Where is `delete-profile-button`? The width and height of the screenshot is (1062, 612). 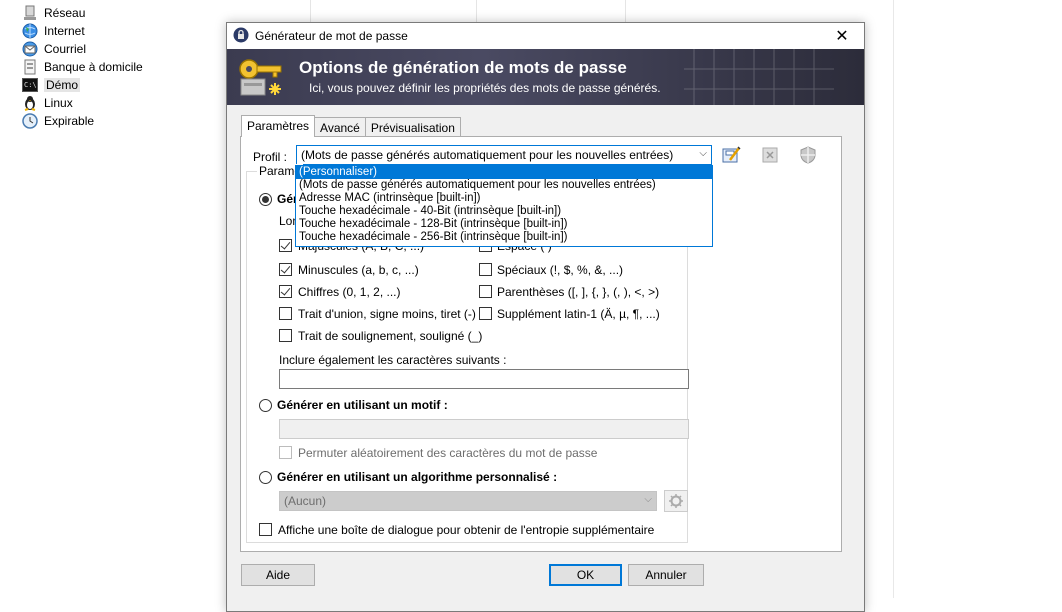
delete-profile-button is located at coordinates (770, 155).